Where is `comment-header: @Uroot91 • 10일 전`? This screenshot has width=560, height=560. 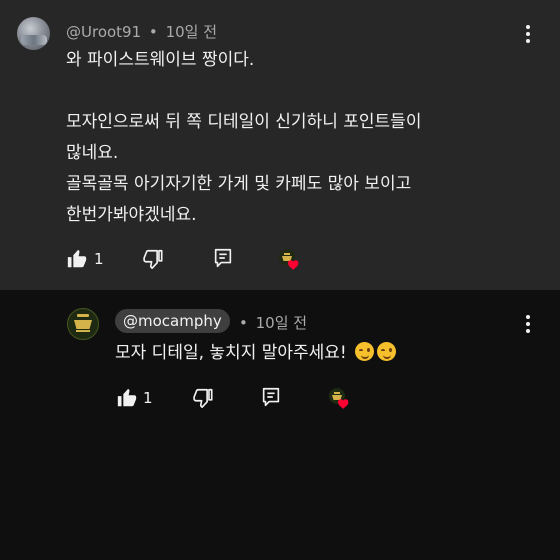
comment-header: @Uroot91 • 10일 전 is located at coordinates (141, 31).